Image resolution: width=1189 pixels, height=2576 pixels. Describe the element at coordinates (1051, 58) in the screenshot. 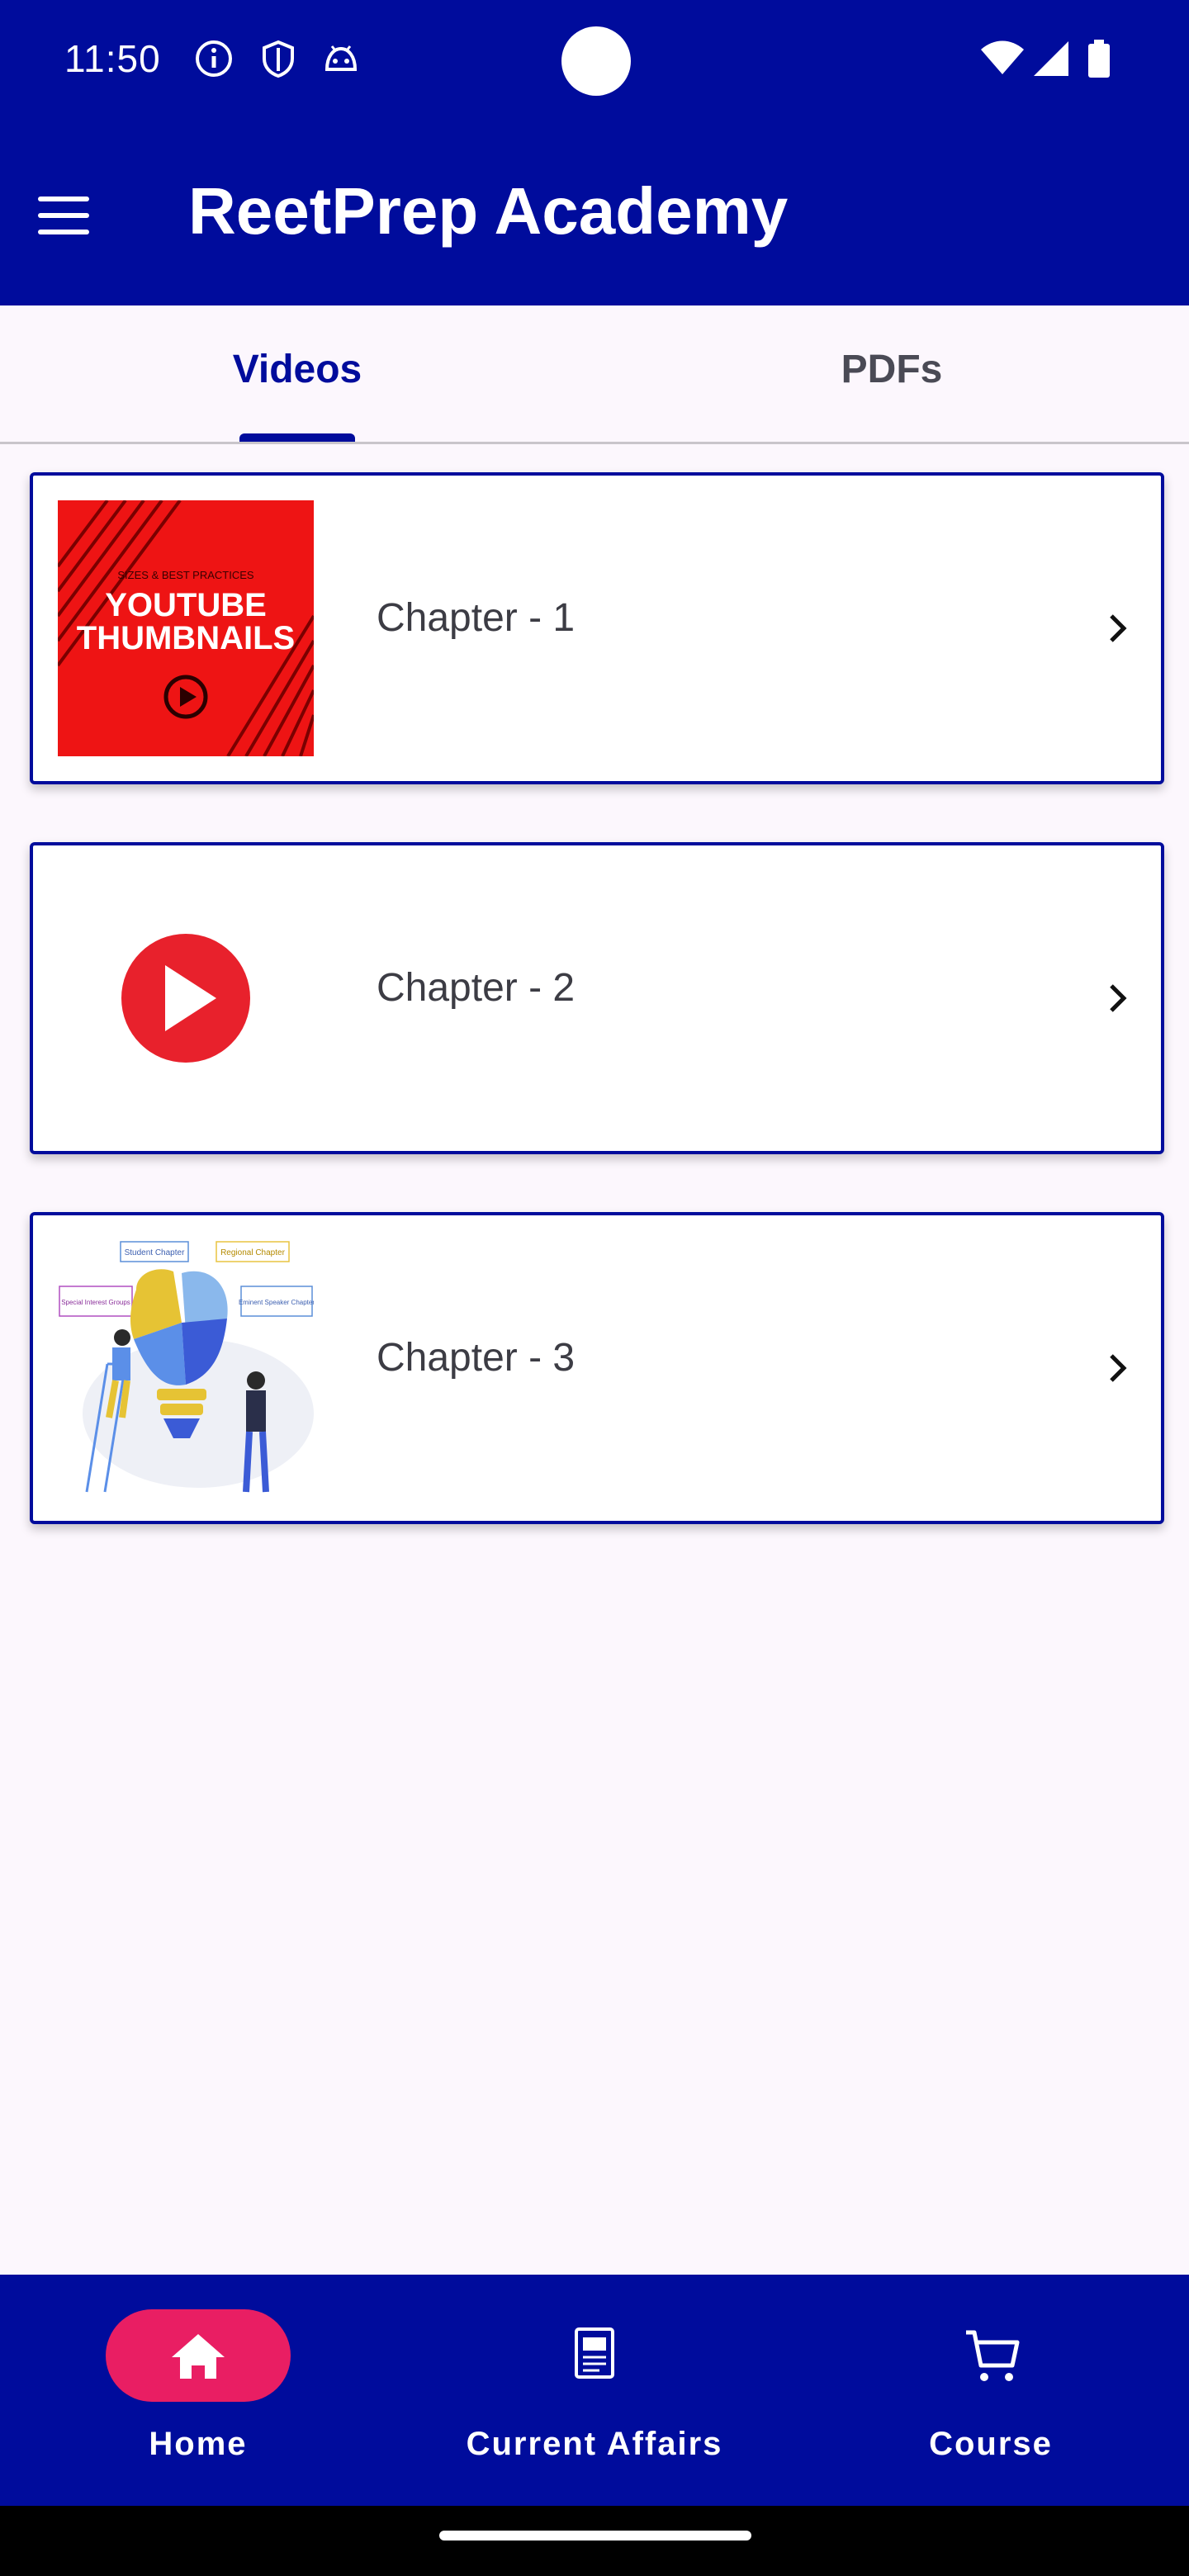

I see `signal-icon` at that location.